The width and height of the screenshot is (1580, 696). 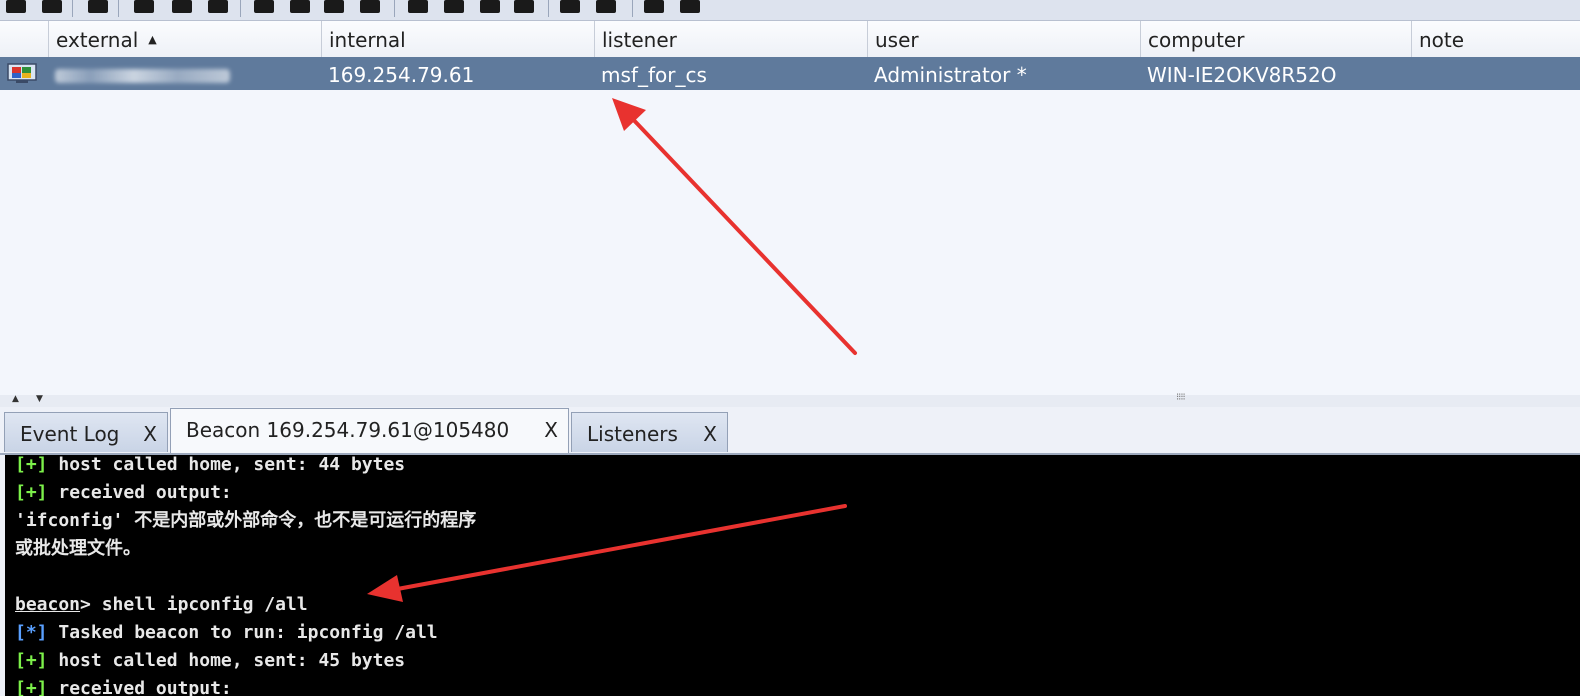 What do you see at coordinates (654, 6) in the screenshot?
I see `notes-icon` at bounding box center [654, 6].